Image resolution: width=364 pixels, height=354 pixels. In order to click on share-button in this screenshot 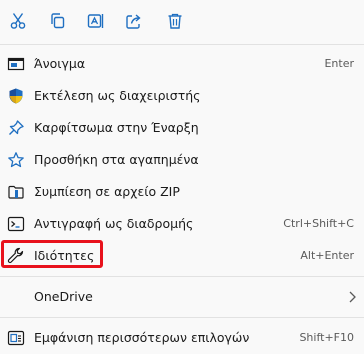, I will do `click(134, 21)`.